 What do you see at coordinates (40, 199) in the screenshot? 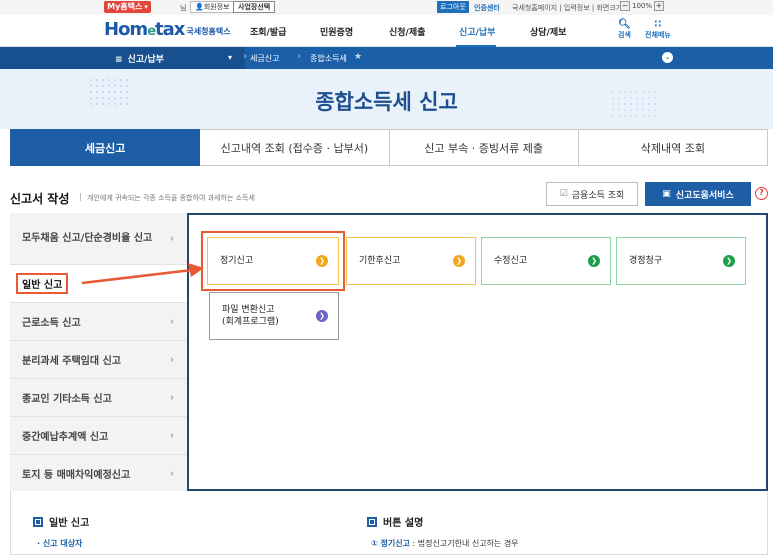
I see `section-title: 신고서 작성` at bounding box center [40, 199].